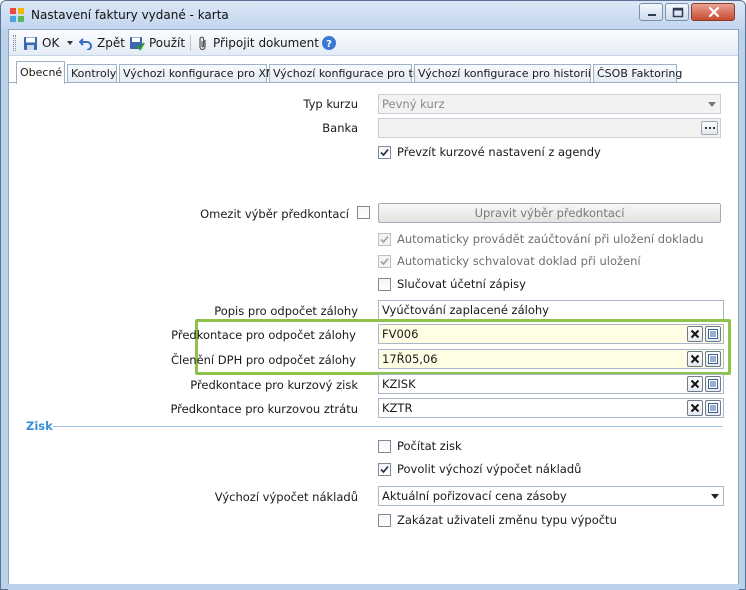 This screenshot has height=590, width=746. What do you see at coordinates (384, 520) in the screenshot?
I see `zakazat-zmenu-checkbox` at bounding box center [384, 520].